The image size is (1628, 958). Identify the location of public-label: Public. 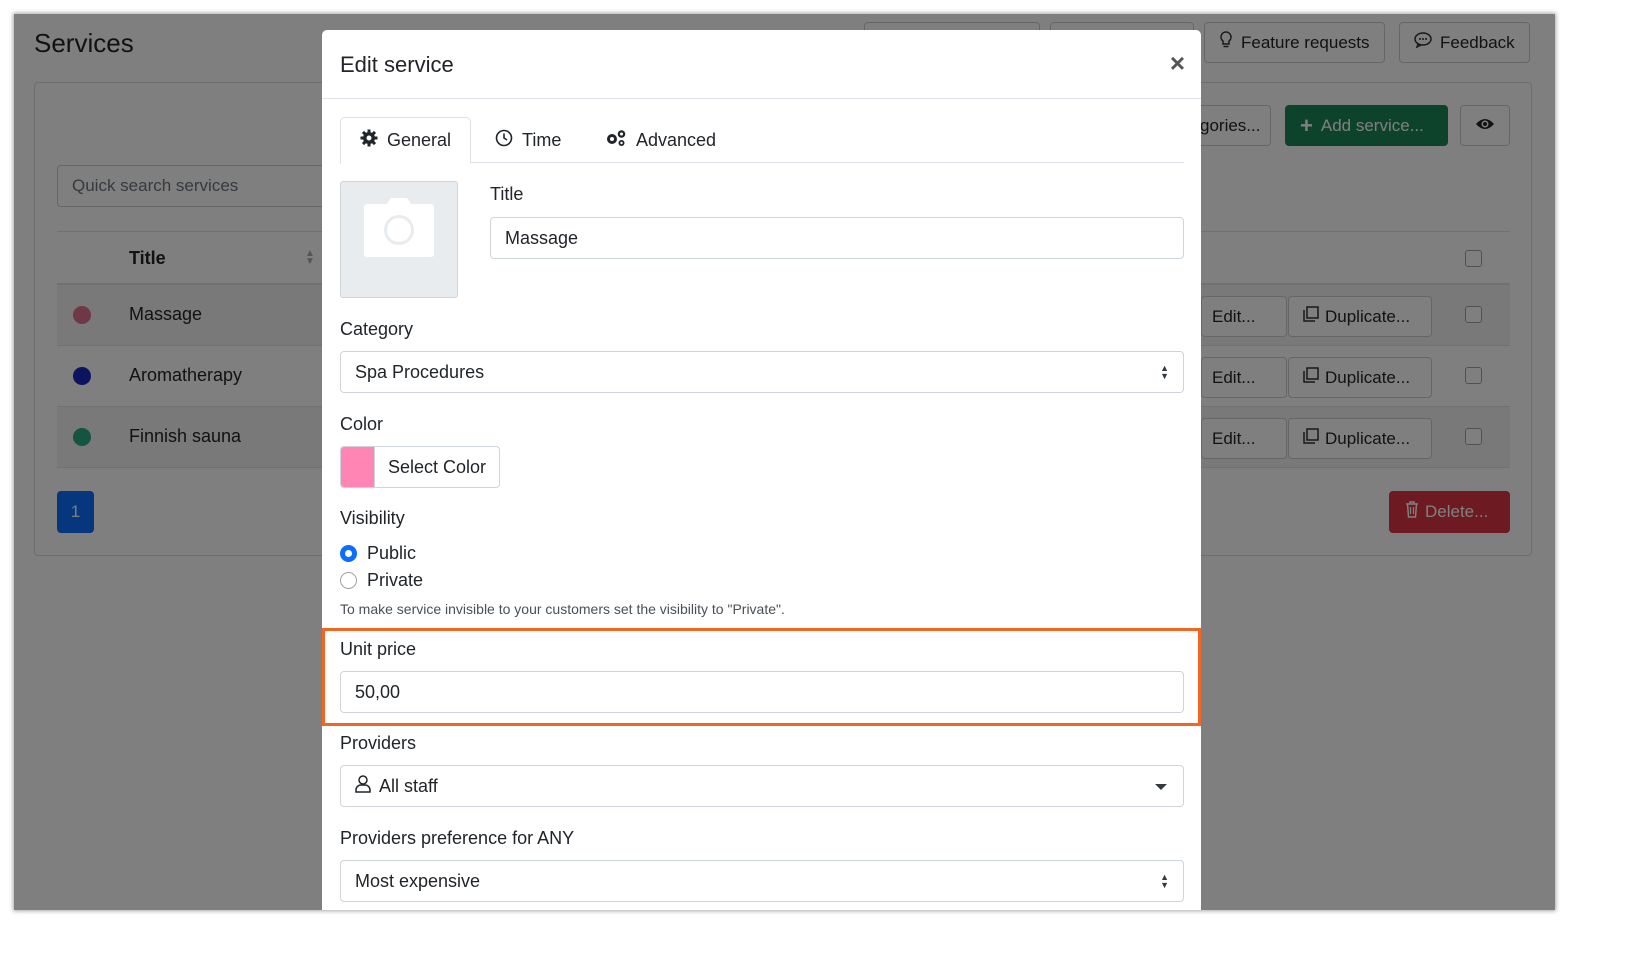
(392, 553).